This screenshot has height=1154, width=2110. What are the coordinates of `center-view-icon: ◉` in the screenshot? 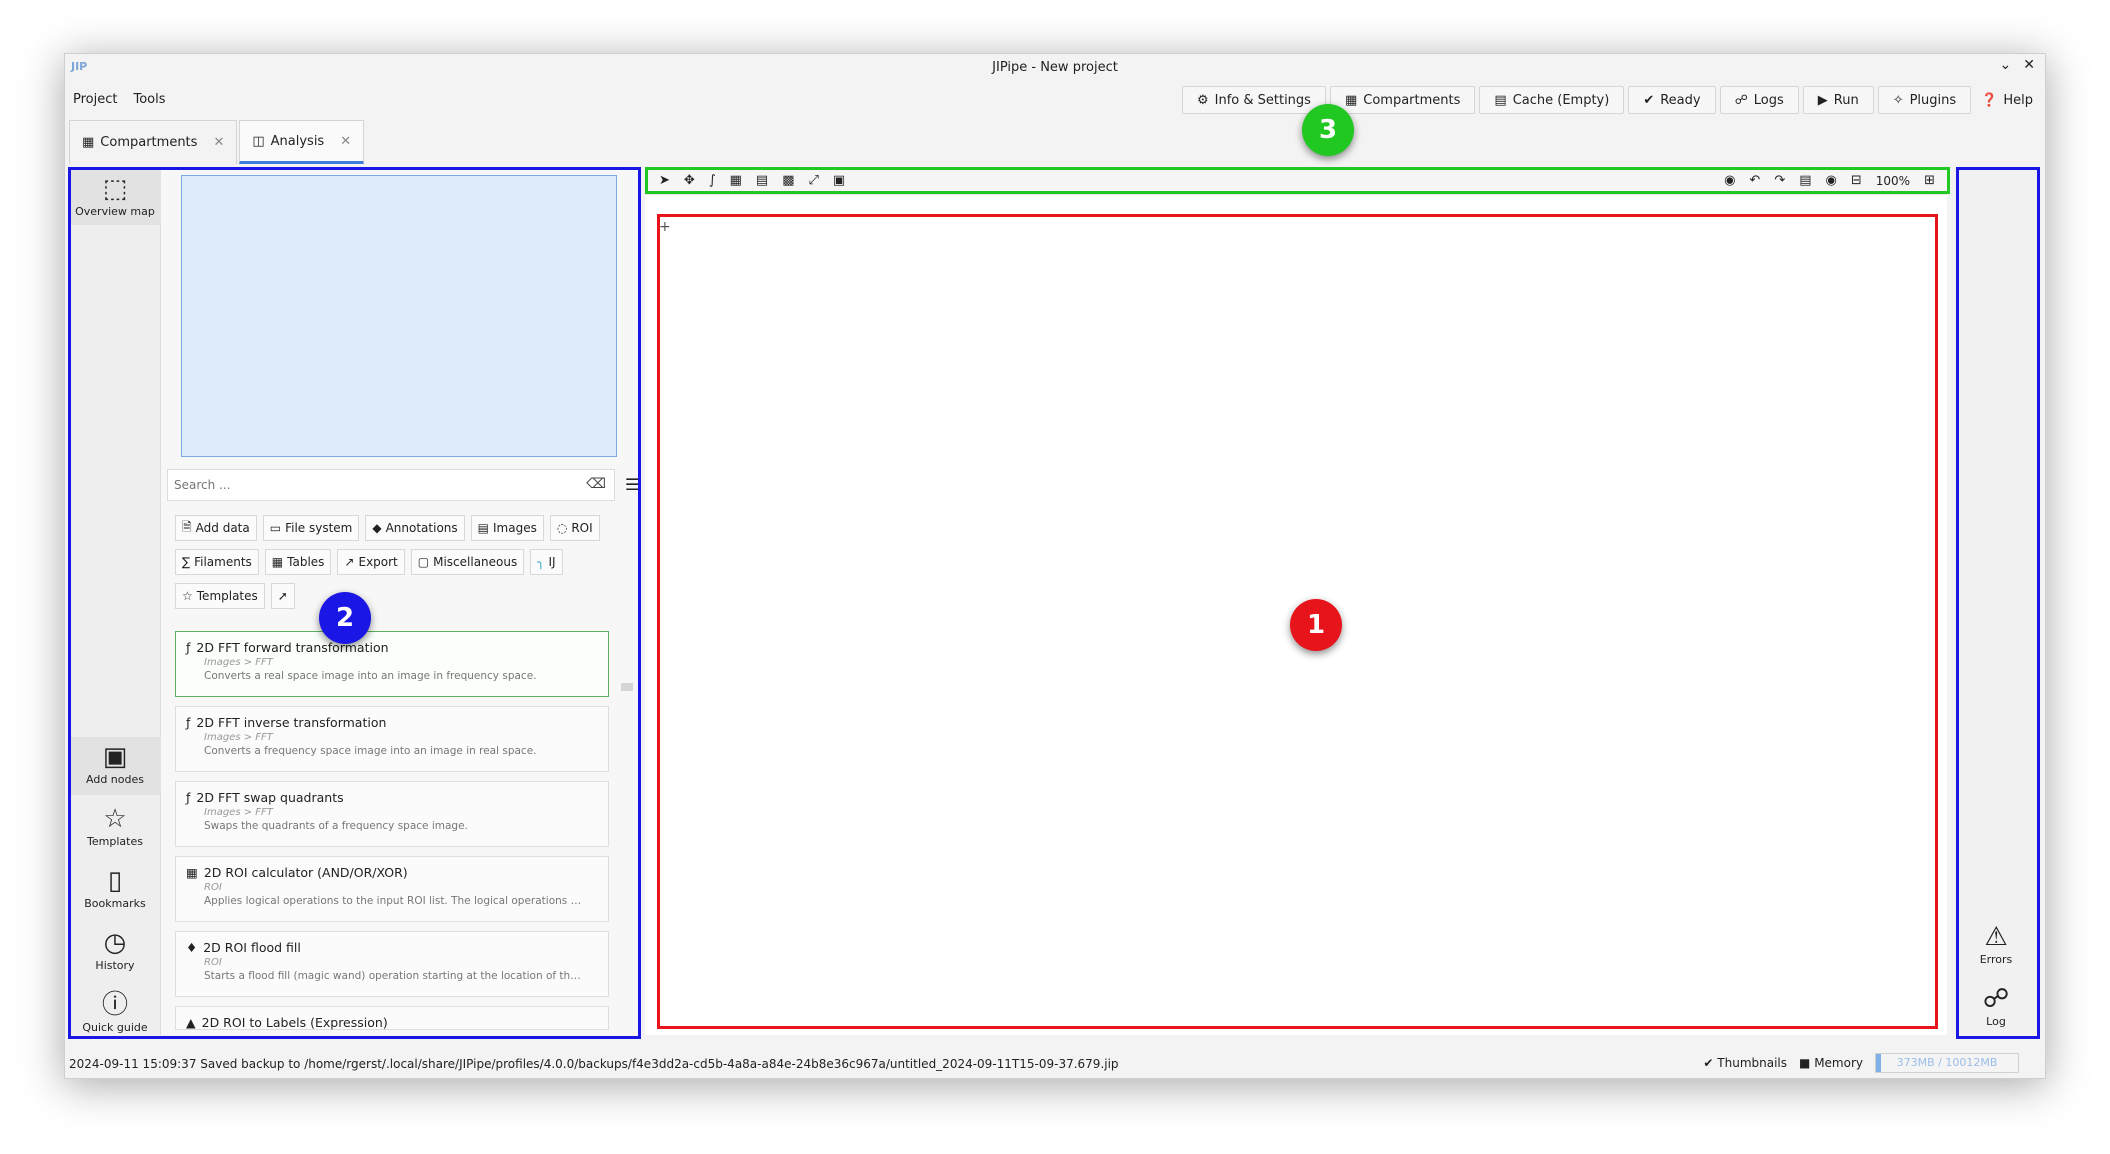 It's located at (1729, 180).